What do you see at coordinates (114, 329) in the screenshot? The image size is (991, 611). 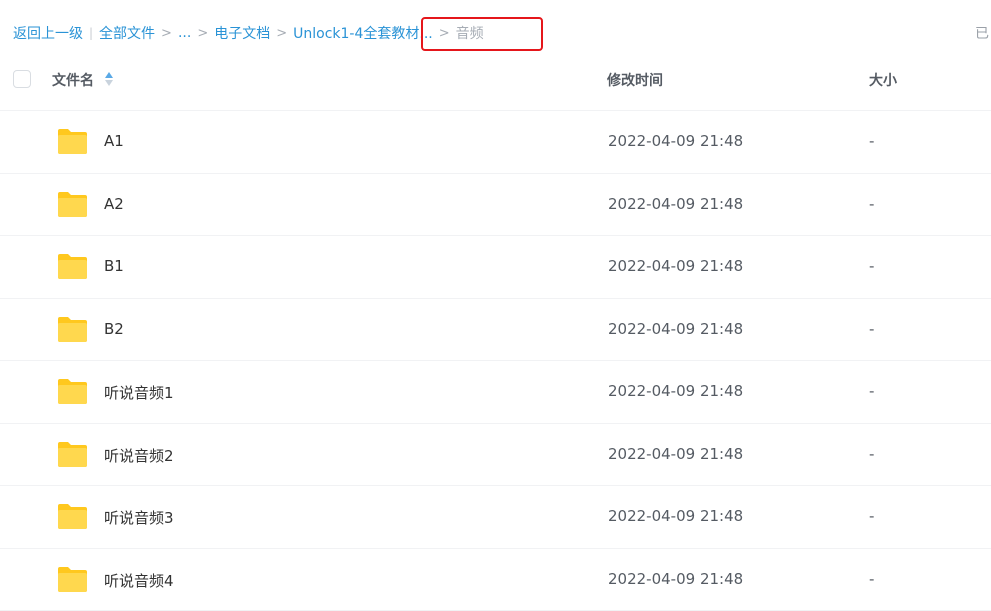 I see `file-name: B2` at bounding box center [114, 329].